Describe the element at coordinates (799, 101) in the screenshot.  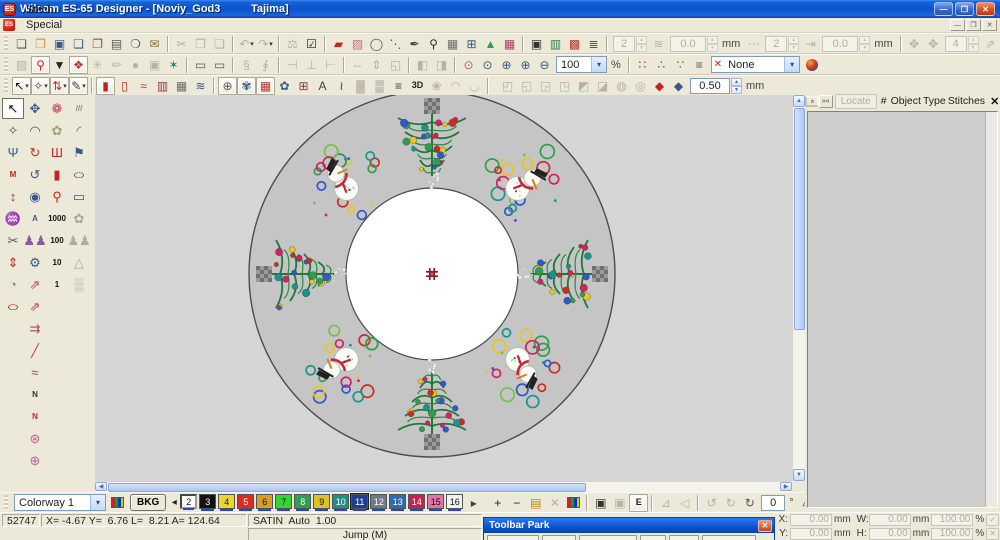
I see `scroll-up-icon: ▲` at that location.